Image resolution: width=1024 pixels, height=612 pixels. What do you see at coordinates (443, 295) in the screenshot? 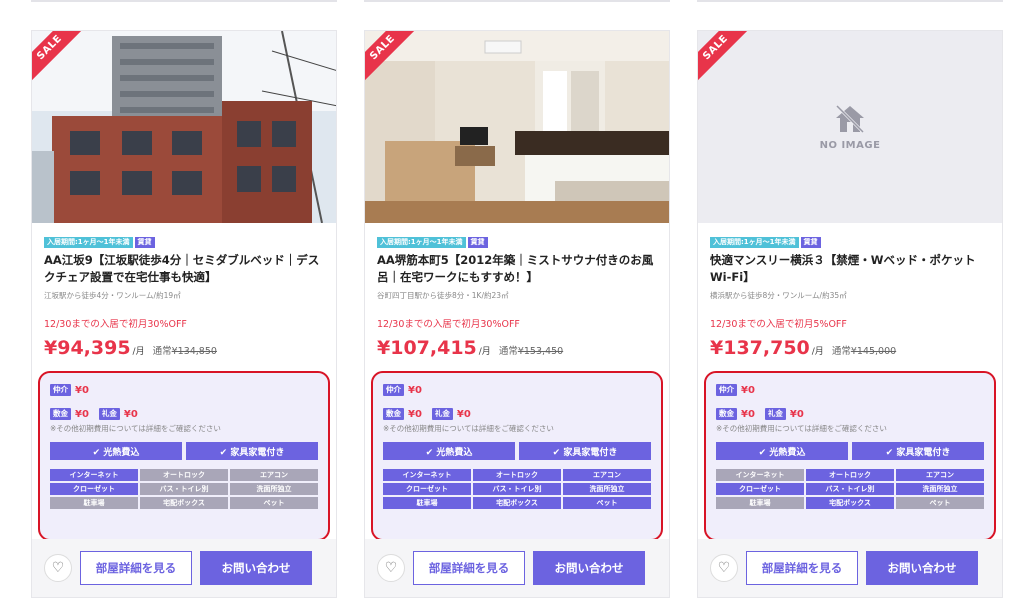
I see `access-info: 谷町四丁目駅から徒歩8分・1K/約23㎡` at bounding box center [443, 295].